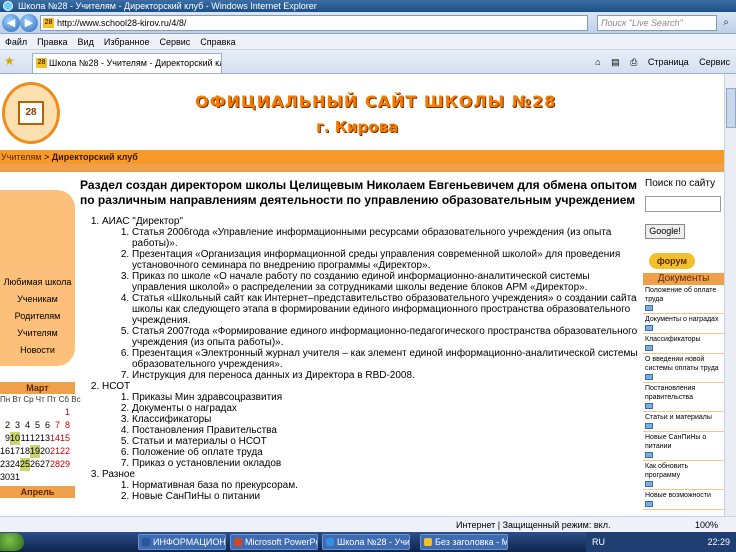  What do you see at coordinates (11, 23) in the screenshot?
I see `back-icon: ◀` at bounding box center [11, 23].